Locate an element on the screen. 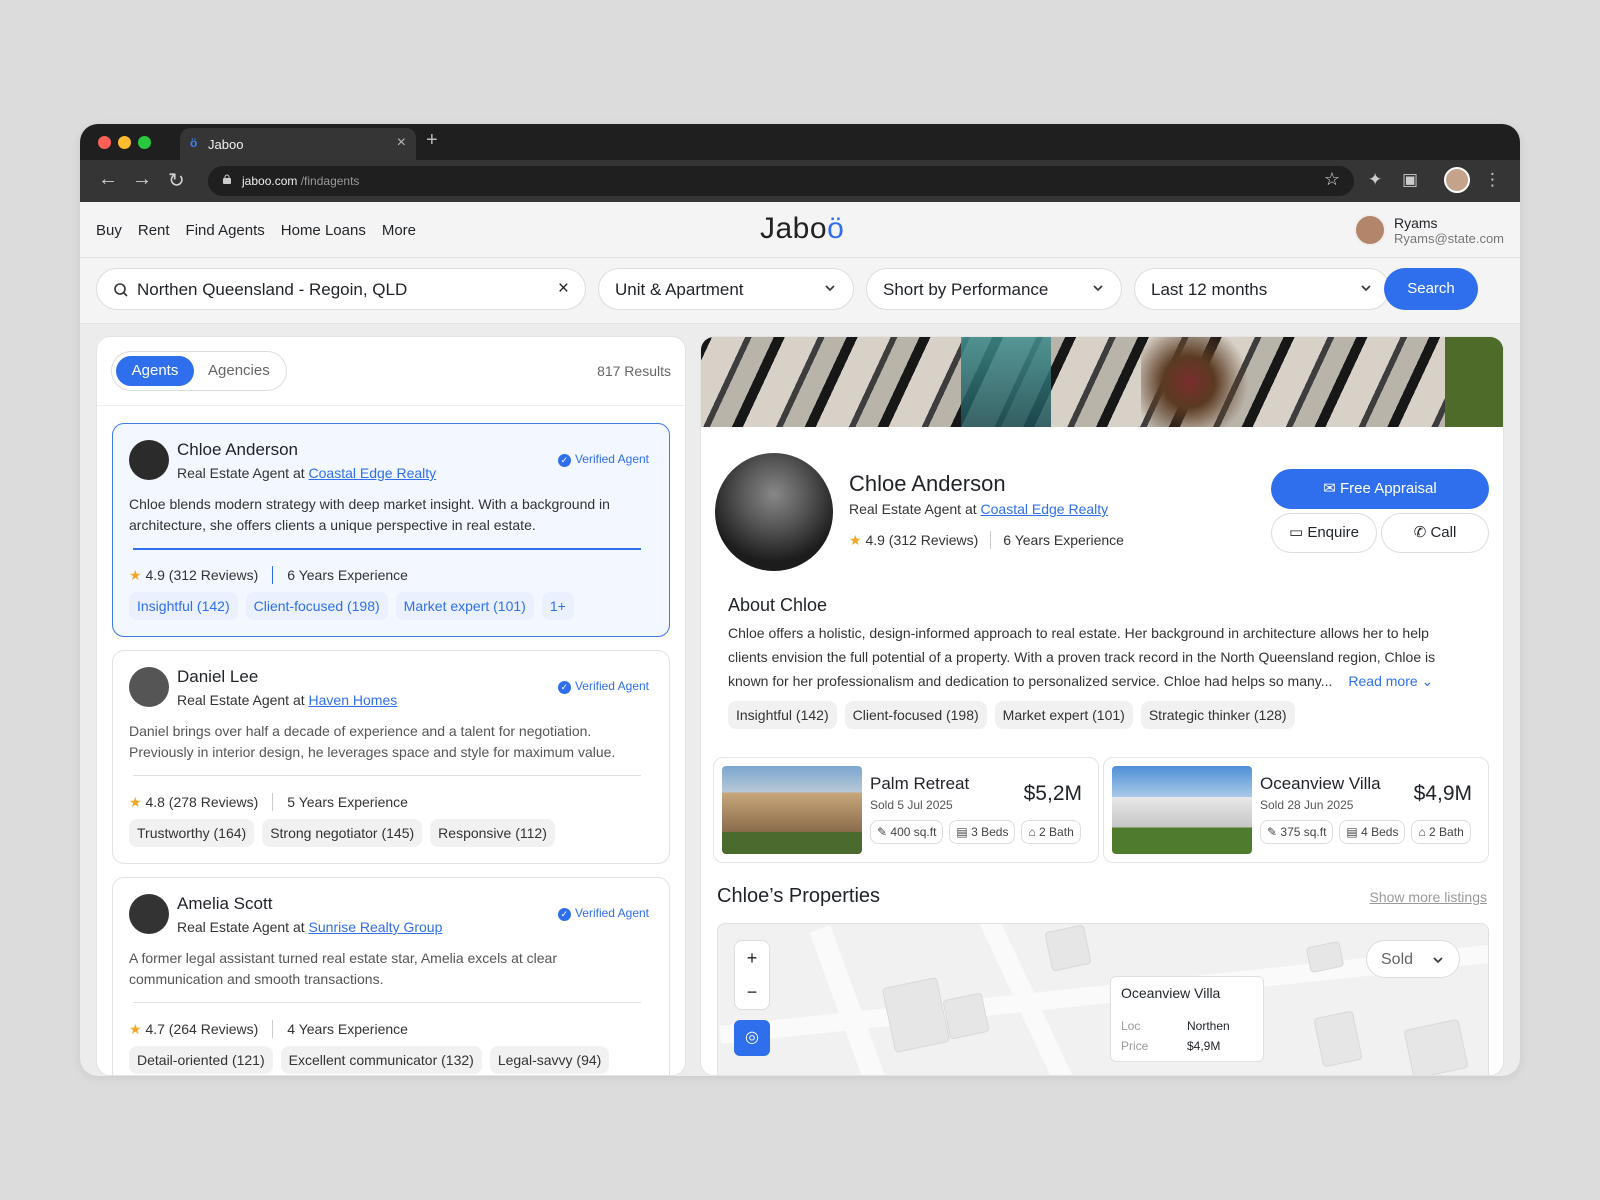 The height and width of the screenshot is (1200, 1600). tab-agents: Agents is located at coordinates (155, 371).